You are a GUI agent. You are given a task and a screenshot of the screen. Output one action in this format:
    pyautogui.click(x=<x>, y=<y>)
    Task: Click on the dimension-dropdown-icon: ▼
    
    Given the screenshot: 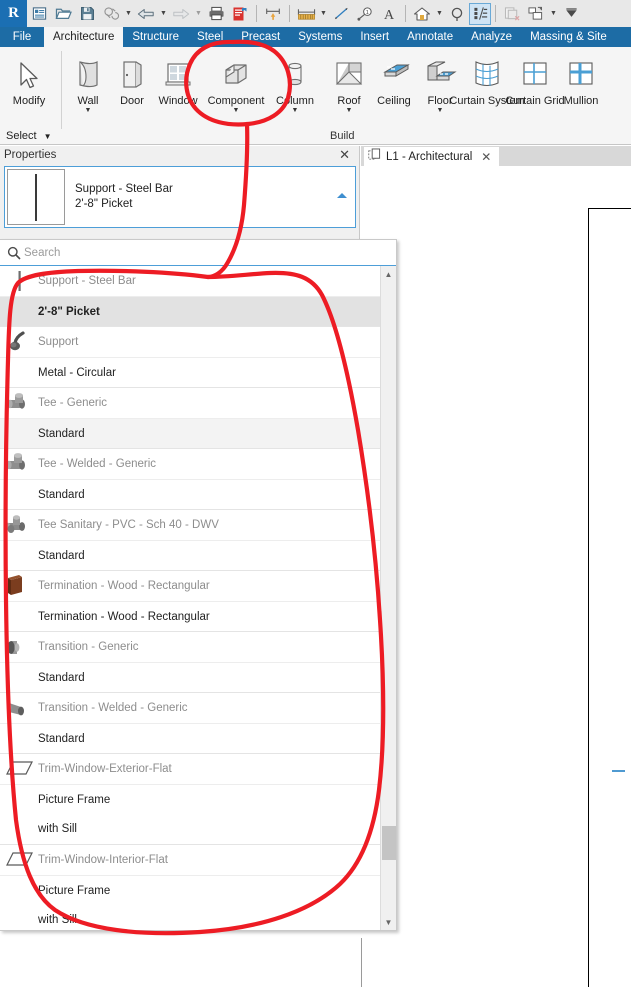 What is the action you would take?
    pyautogui.click(x=323, y=13)
    